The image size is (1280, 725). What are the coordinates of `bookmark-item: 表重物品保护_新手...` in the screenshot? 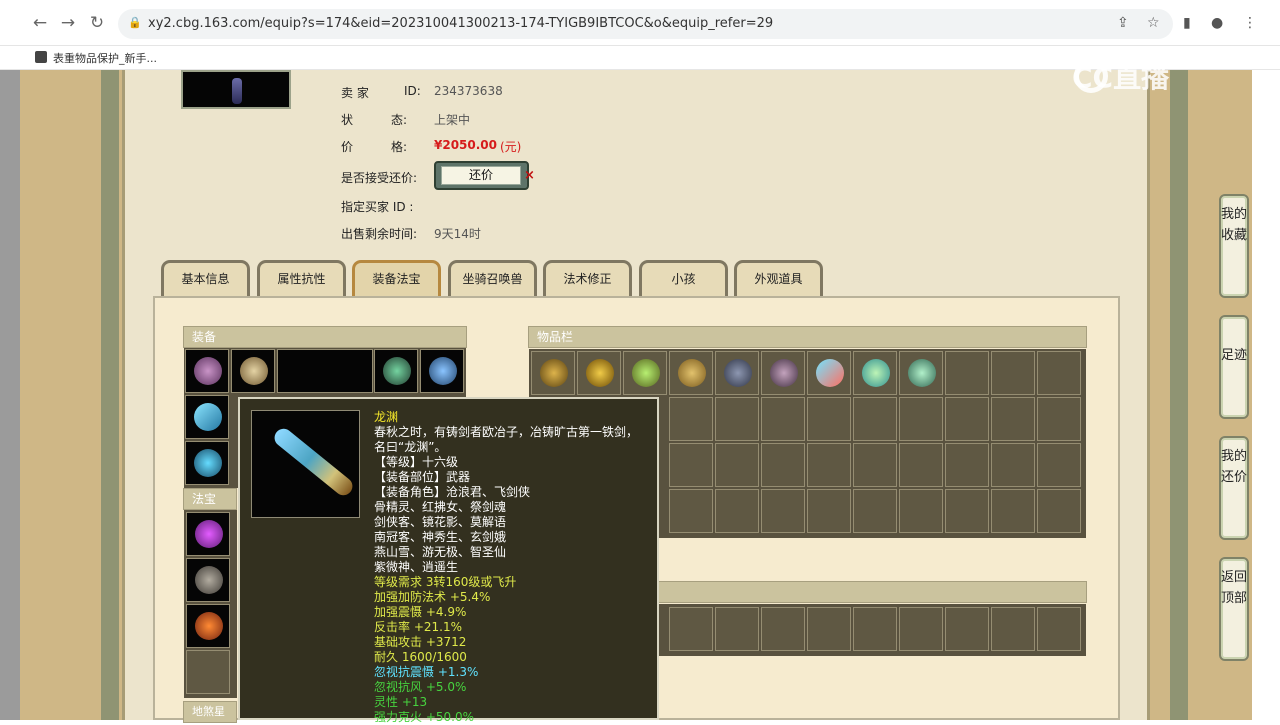 It's located at (105, 58).